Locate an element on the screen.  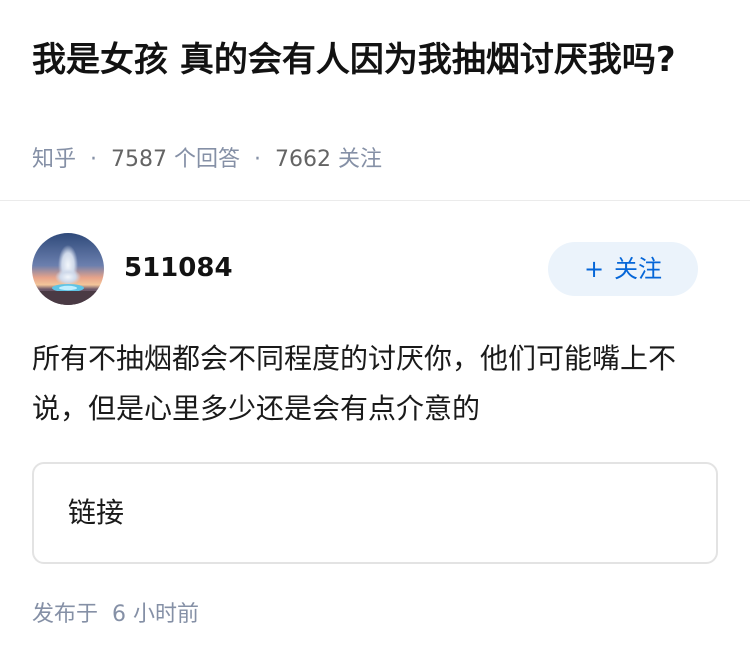
author-name: 511084 is located at coordinates (178, 268).